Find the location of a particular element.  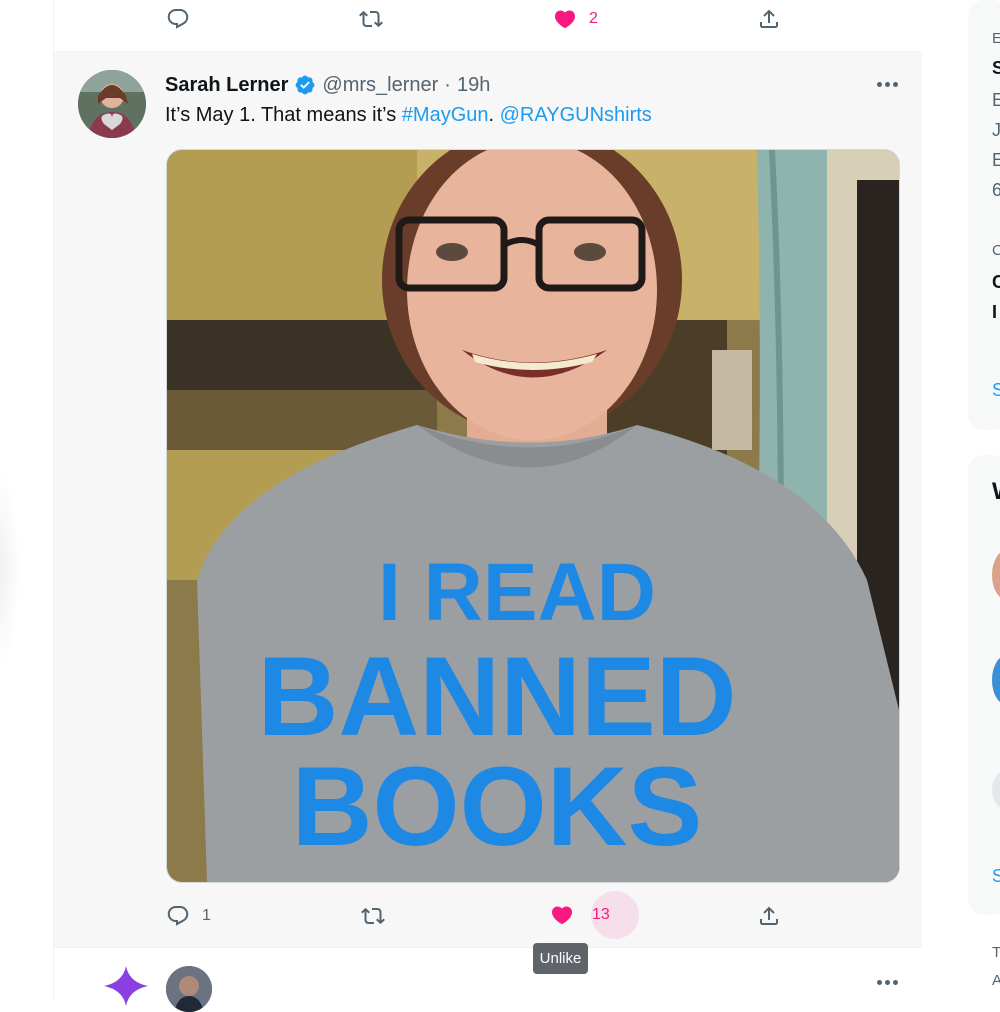

tooltip-label: Unlike is located at coordinates (560, 958).